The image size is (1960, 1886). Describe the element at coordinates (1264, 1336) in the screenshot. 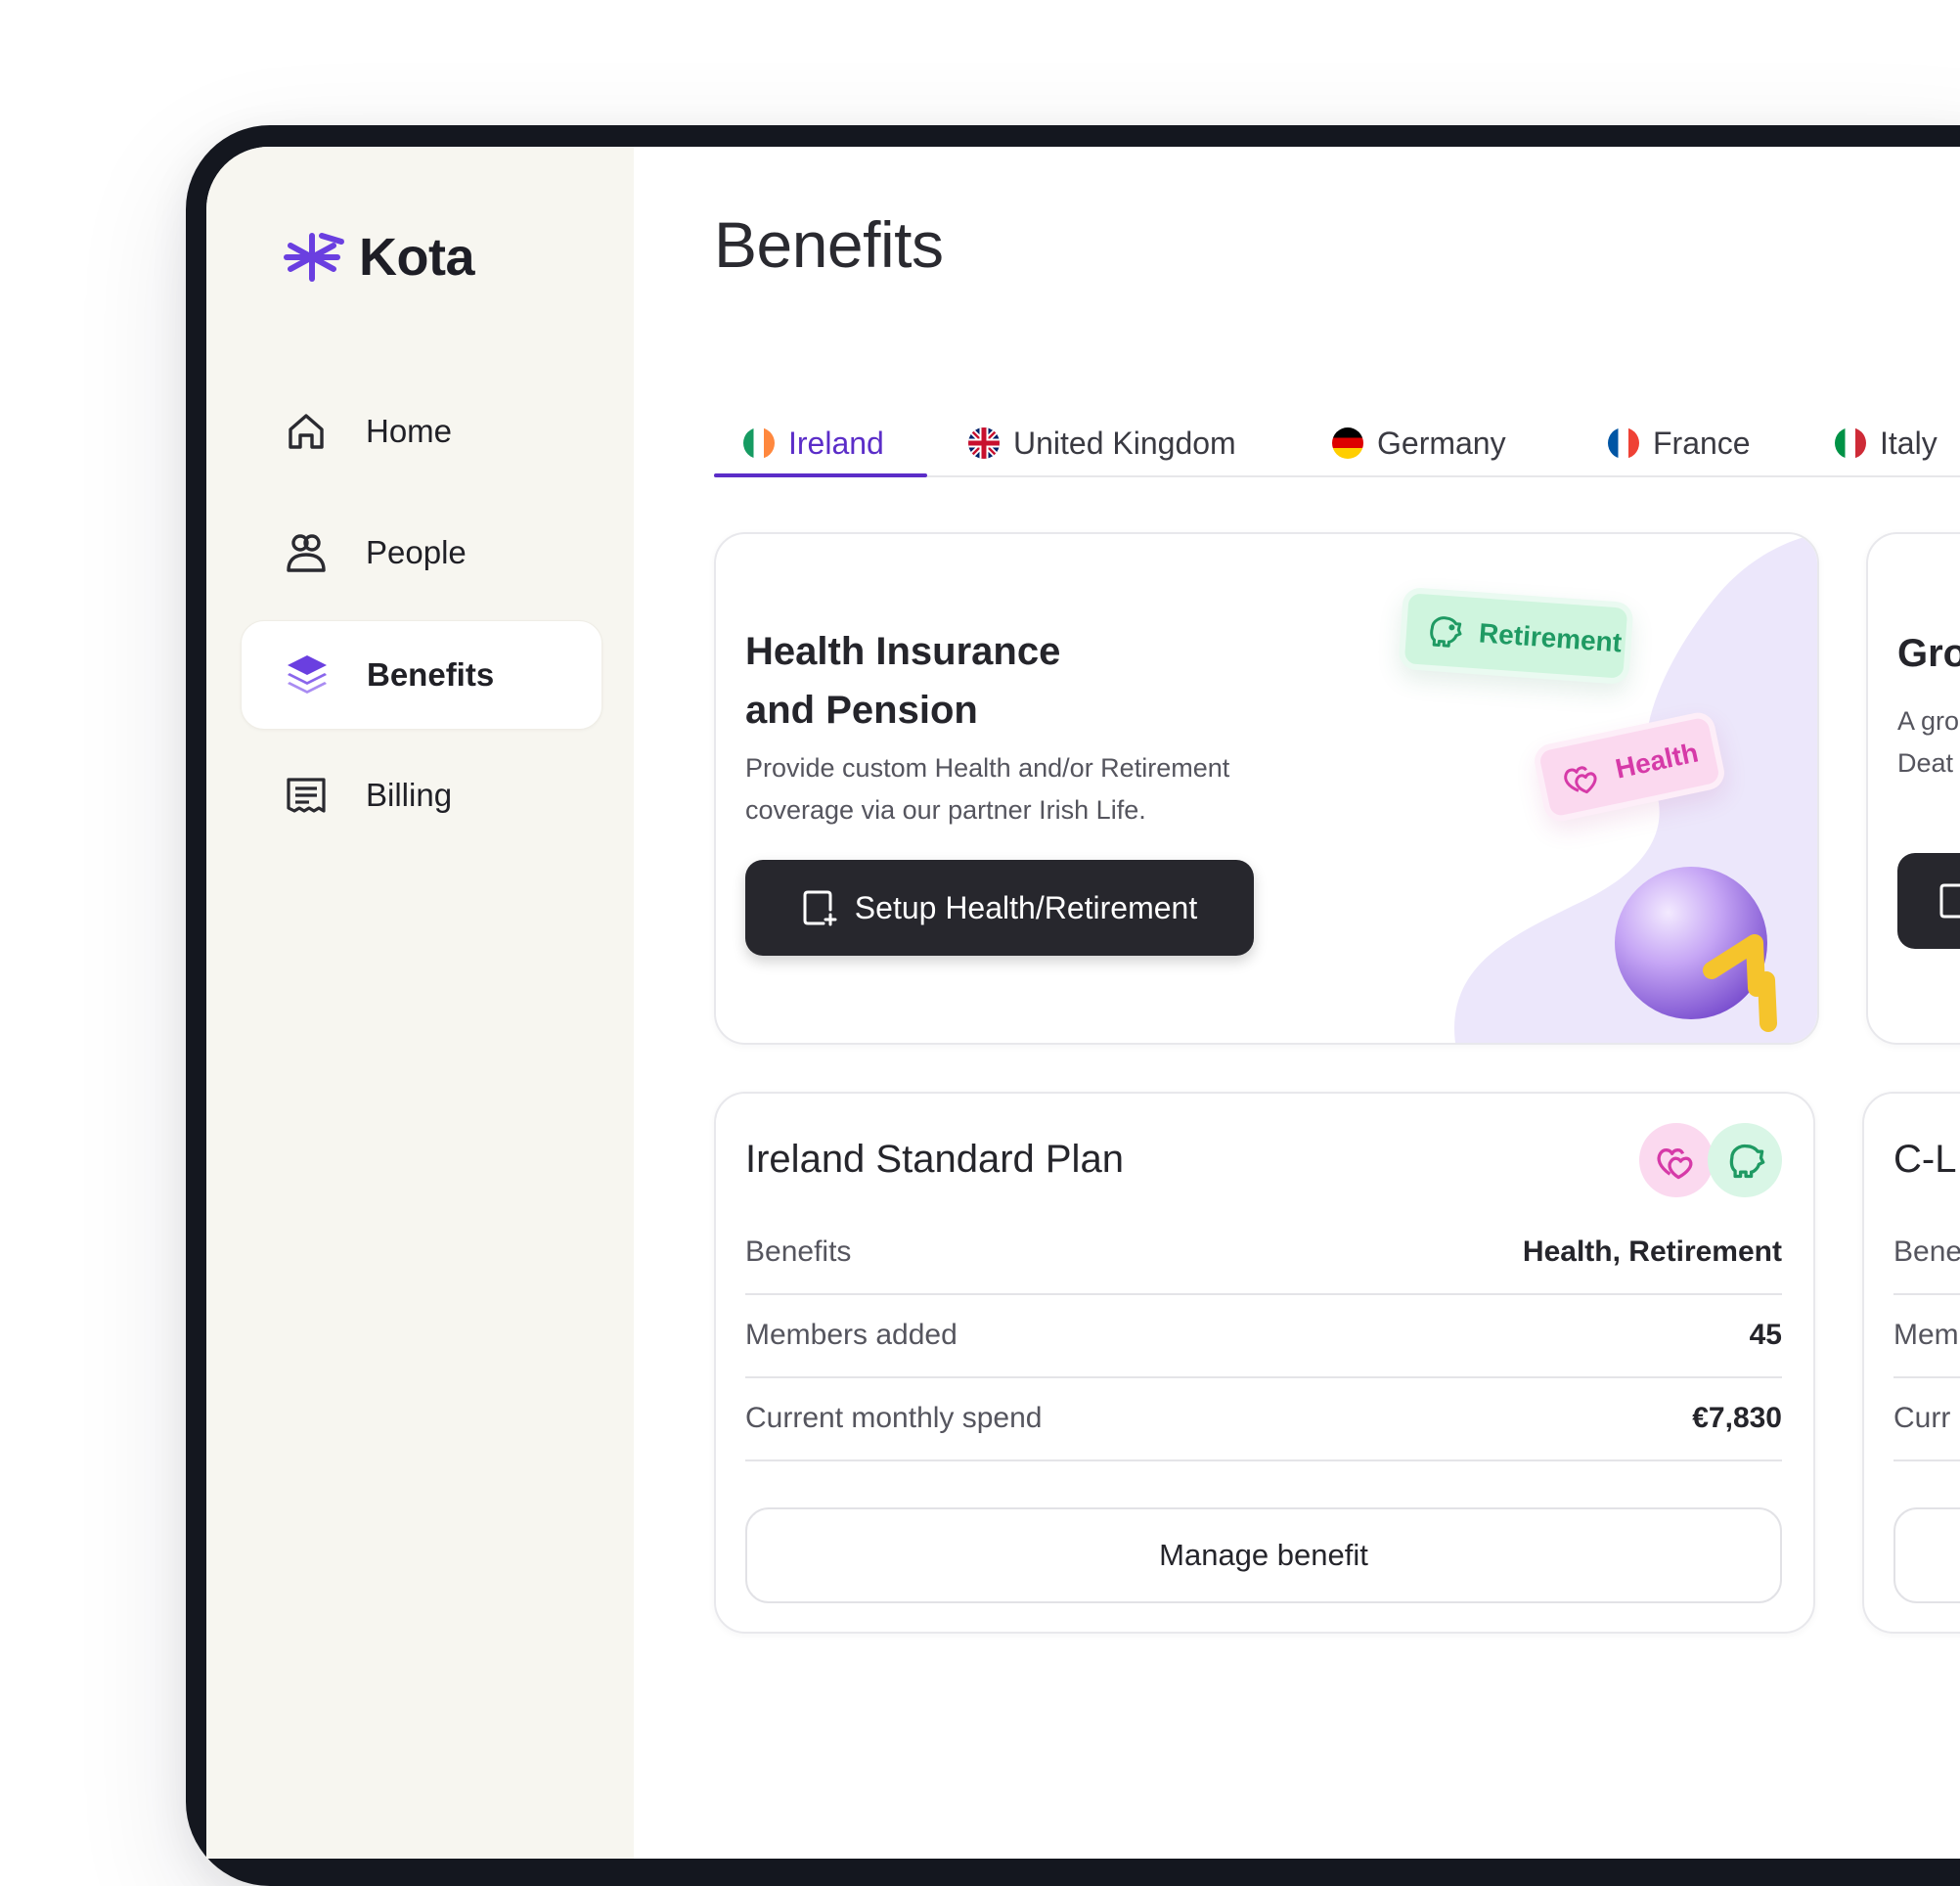

I see `plan-row-members: Members added 45` at that location.